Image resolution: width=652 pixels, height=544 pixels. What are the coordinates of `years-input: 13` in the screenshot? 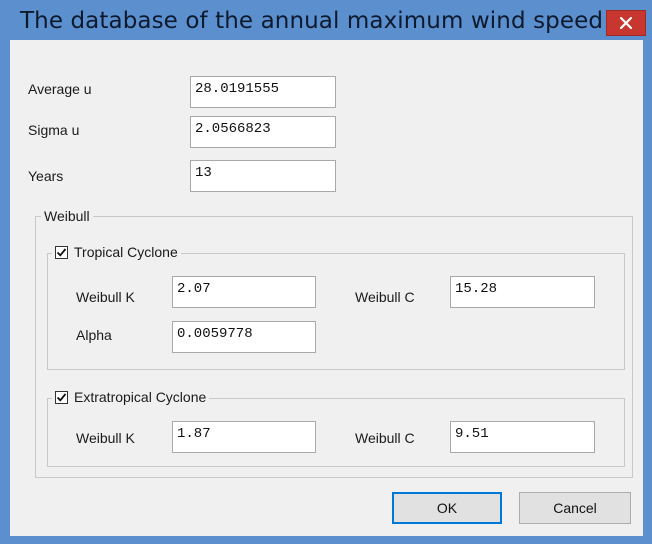 It's located at (263, 176).